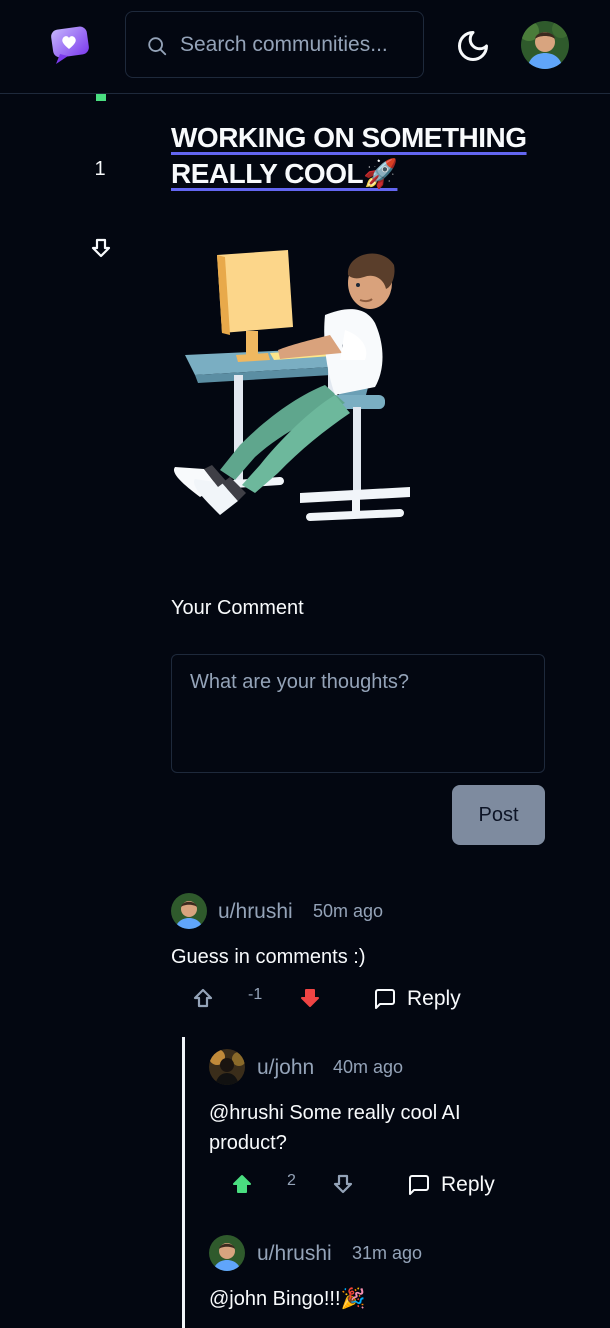 The height and width of the screenshot is (1328, 610). What do you see at coordinates (545, 45) in the screenshot?
I see `user-avatar` at bounding box center [545, 45].